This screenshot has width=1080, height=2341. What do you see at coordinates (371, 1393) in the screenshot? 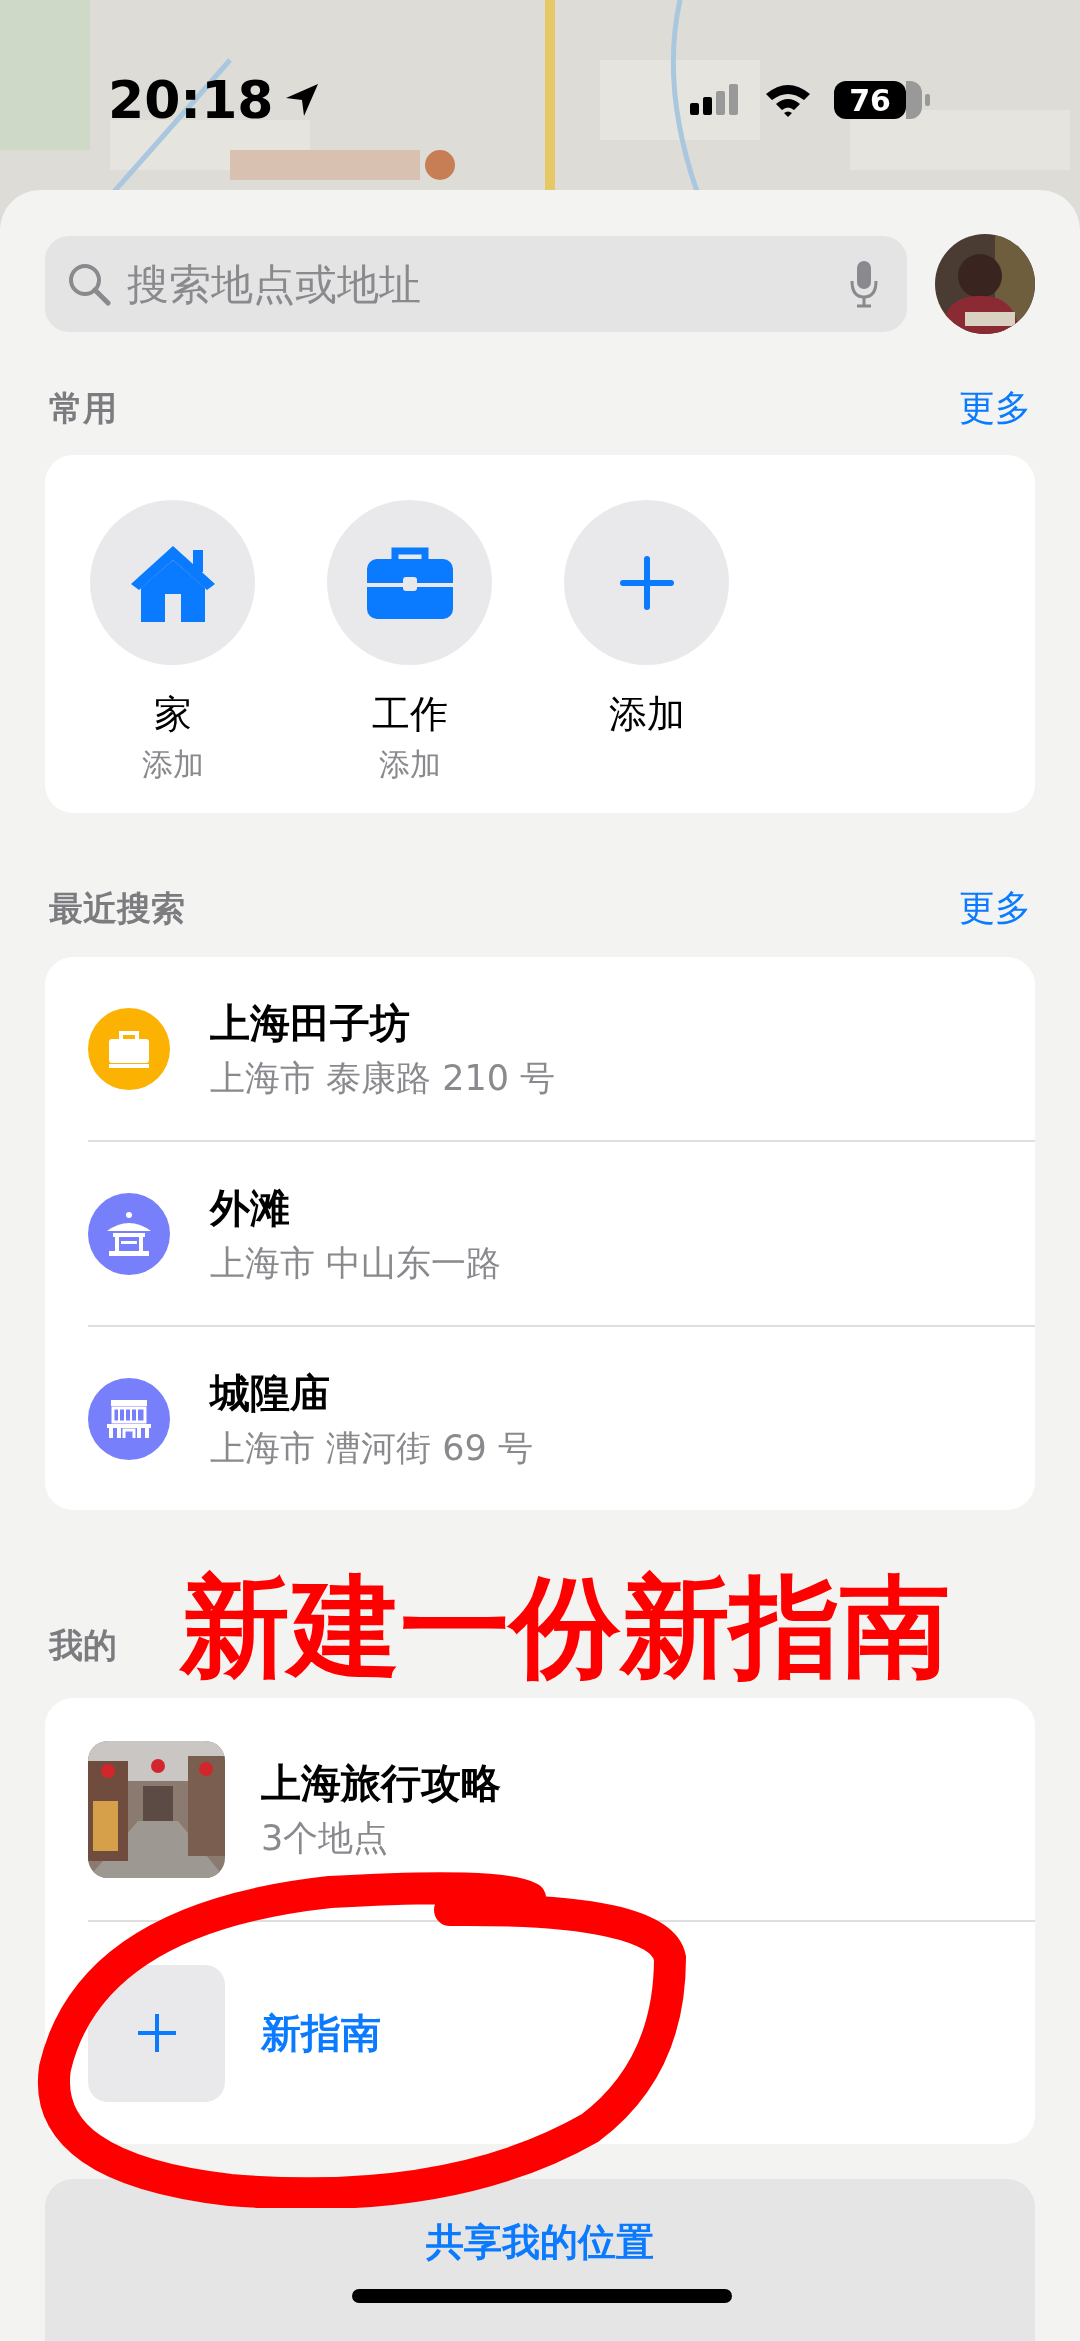
I see `place-name: 城隍庙` at bounding box center [371, 1393].